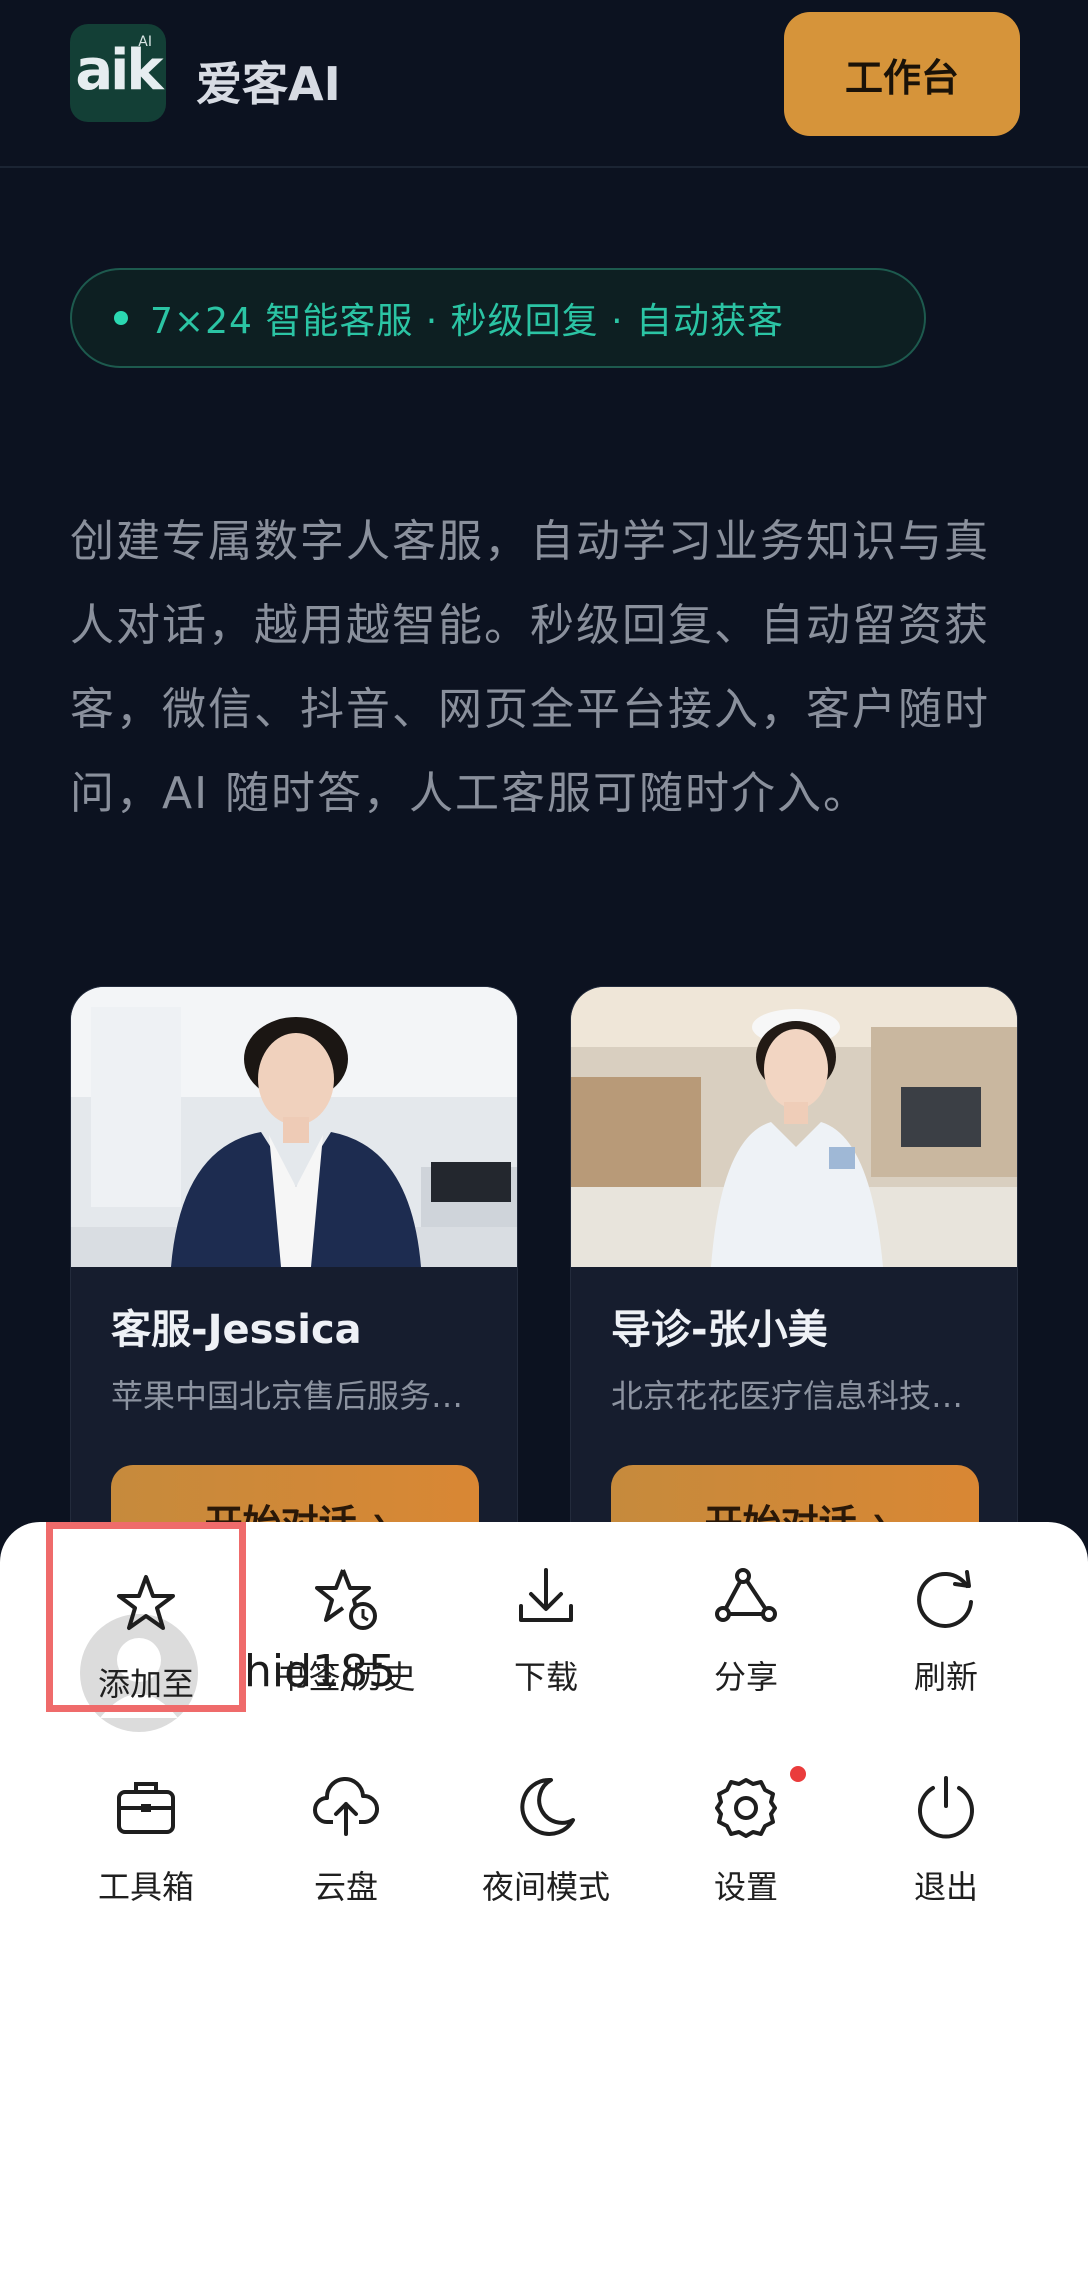 This screenshot has width=1088, height=2274. Describe the element at coordinates (746, 1595) in the screenshot. I see `share-icon` at that location.